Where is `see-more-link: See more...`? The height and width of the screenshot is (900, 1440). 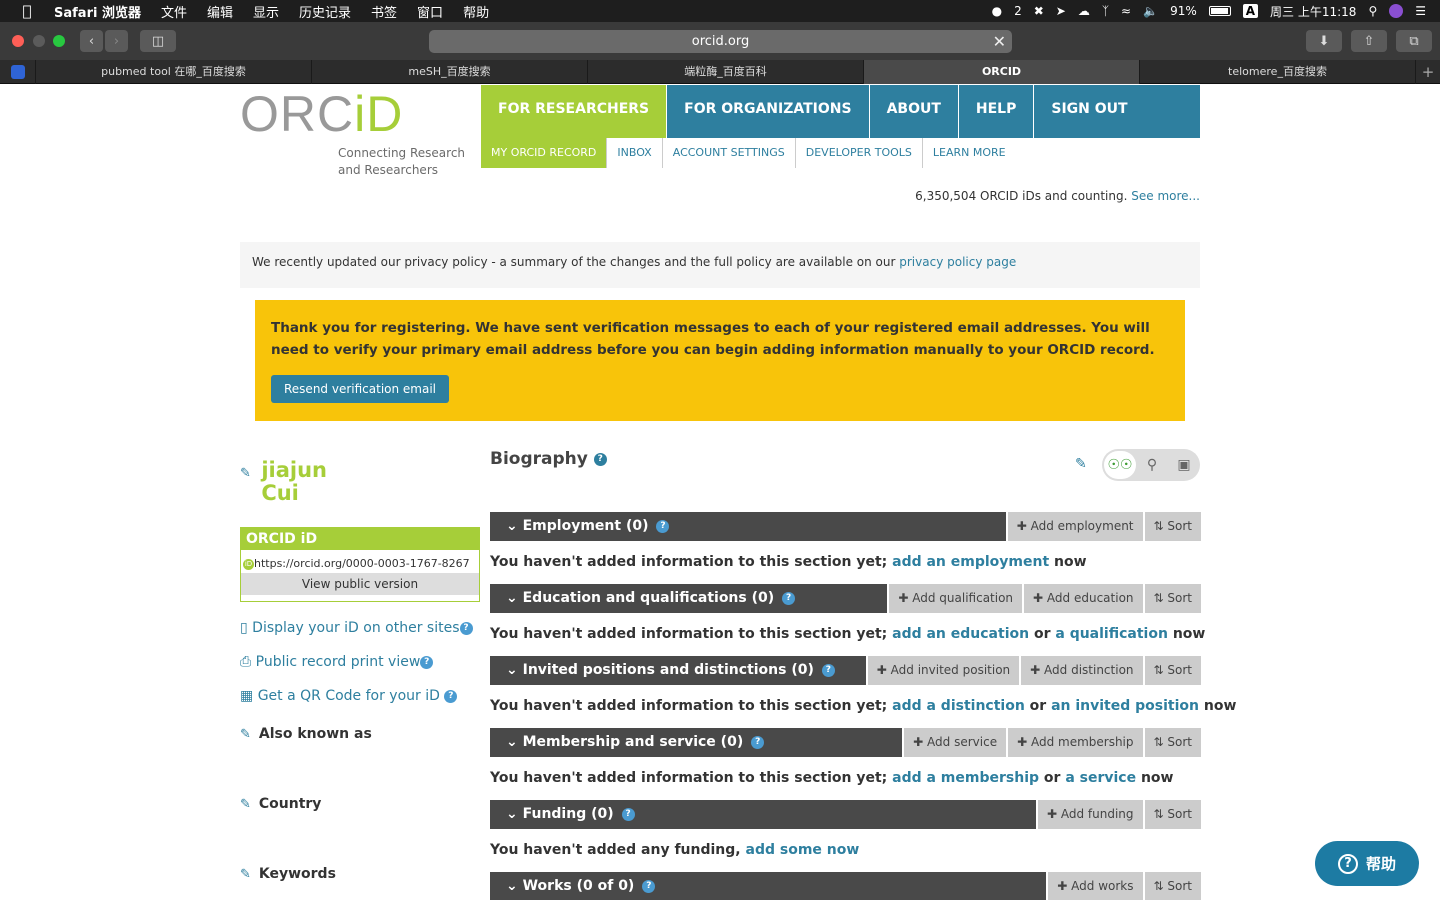 see-more-link: See more... is located at coordinates (1165, 196).